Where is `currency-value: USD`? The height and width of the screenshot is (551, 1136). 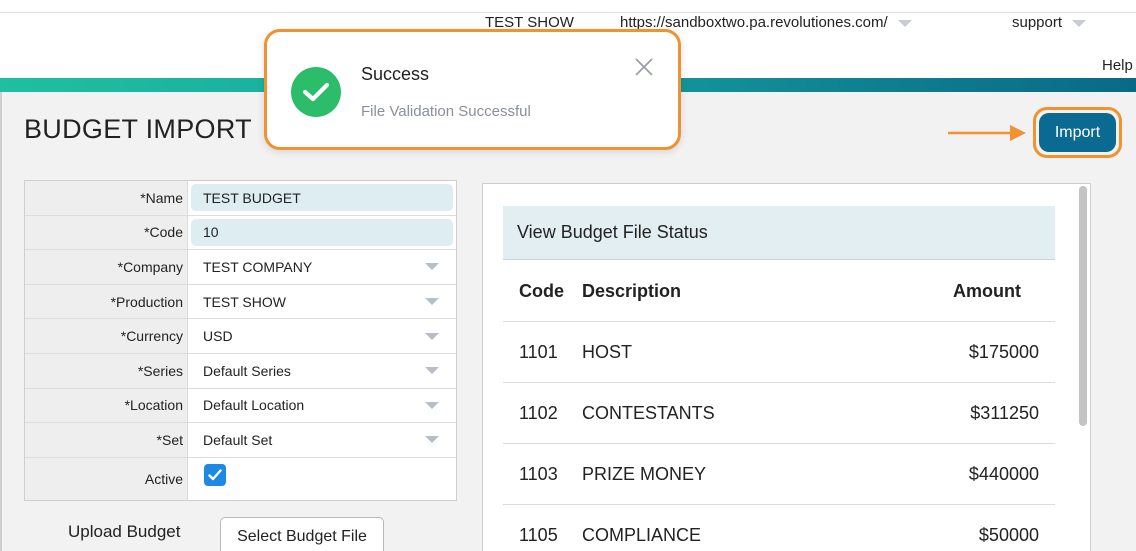 currency-value: USD is located at coordinates (218, 336).